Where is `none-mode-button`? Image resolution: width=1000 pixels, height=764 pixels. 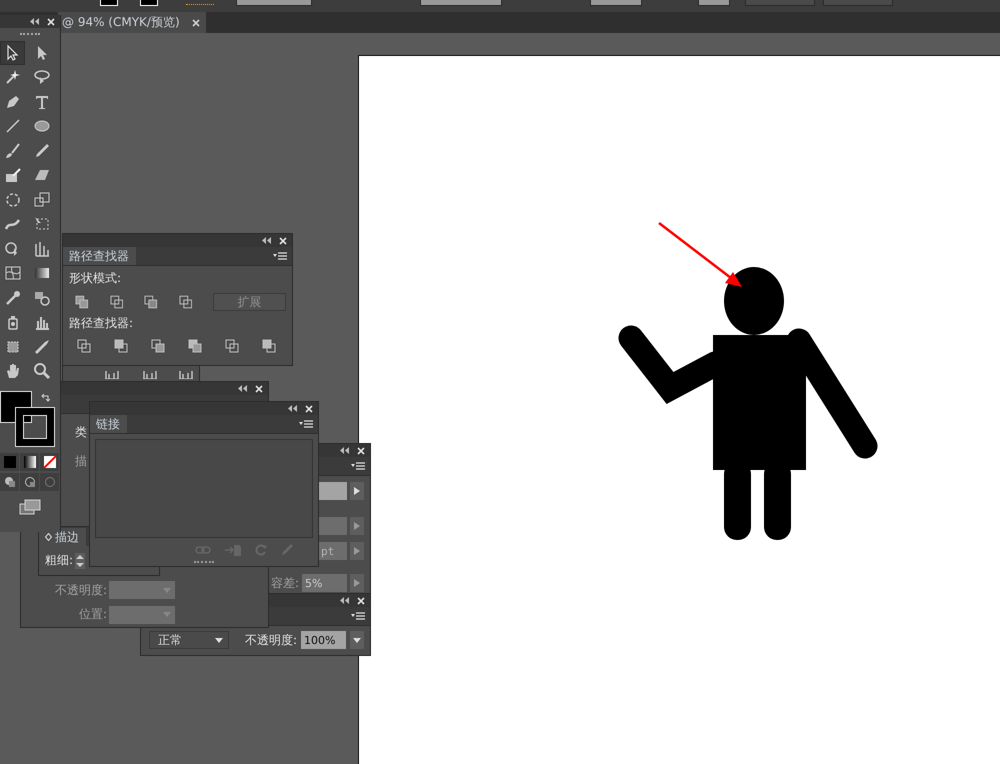 none-mode-button is located at coordinates (49, 462).